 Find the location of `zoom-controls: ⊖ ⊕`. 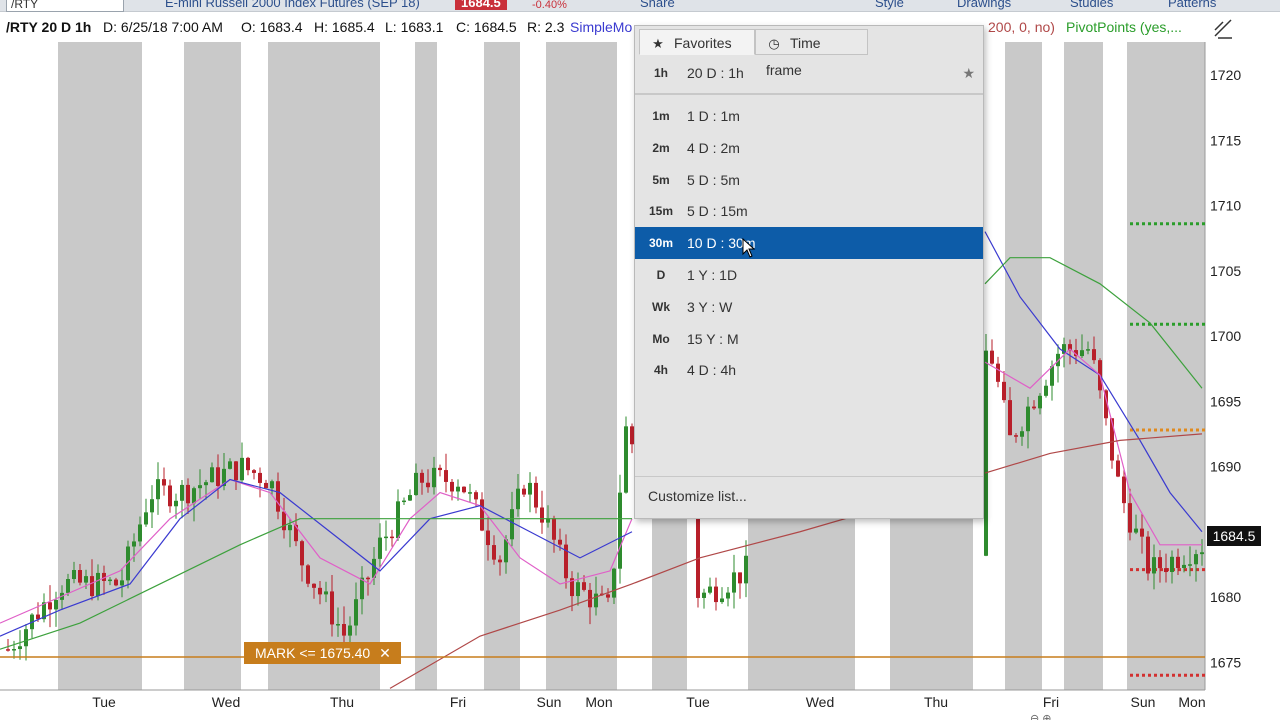

zoom-controls: ⊖ ⊕ is located at coordinates (1041, 716).